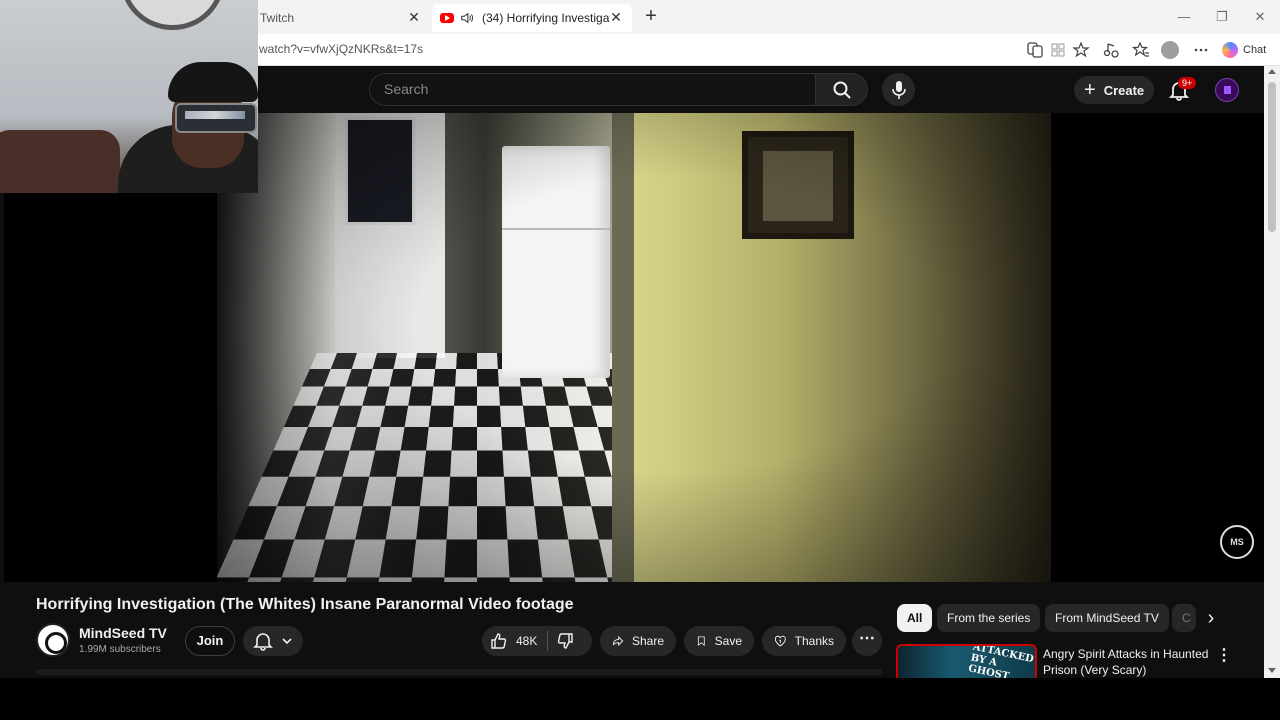  What do you see at coordinates (526, 641) in the screenshot?
I see `like-count: 48K` at bounding box center [526, 641].